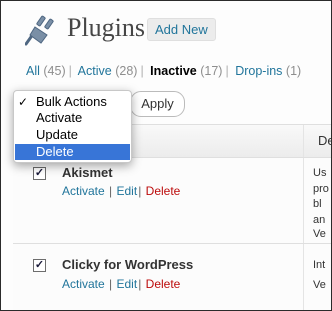 This screenshot has height=311, width=332. What do you see at coordinates (87, 172) in the screenshot?
I see `plugin-name: Akismet` at bounding box center [87, 172].